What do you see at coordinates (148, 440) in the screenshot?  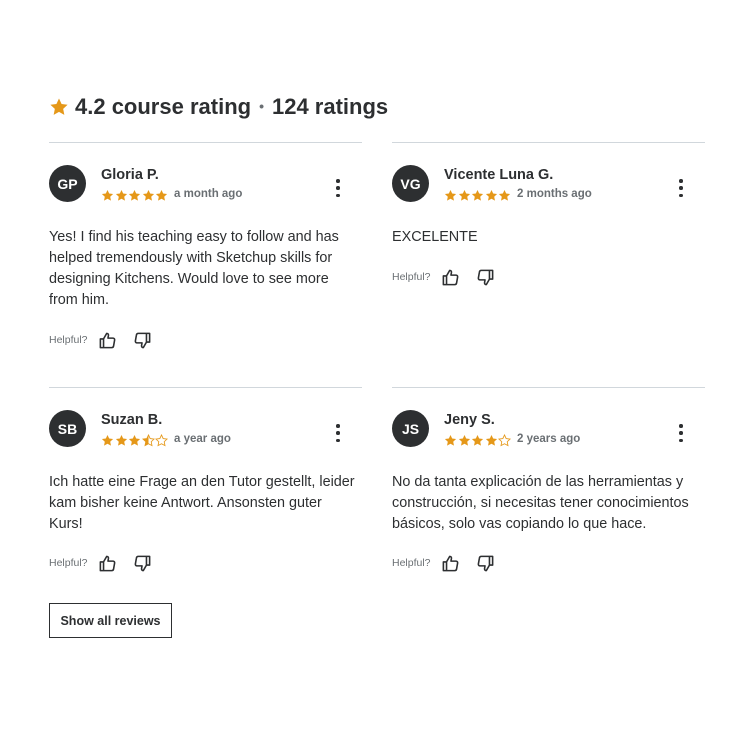 I see `star-half-icon` at bounding box center [148, 440].